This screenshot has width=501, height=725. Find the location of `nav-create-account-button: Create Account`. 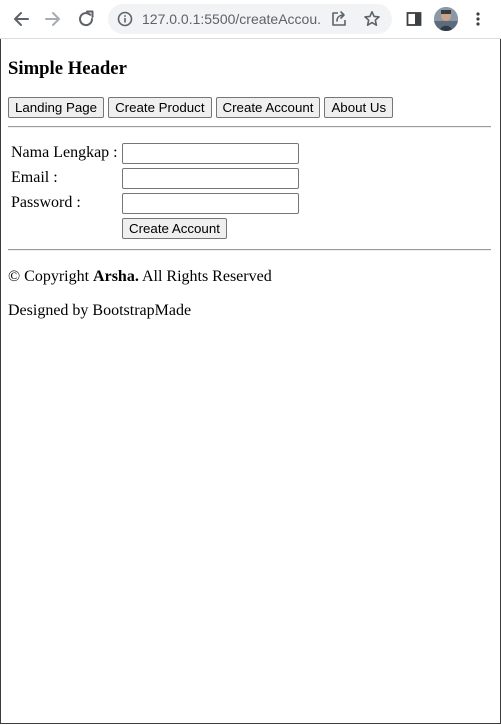

nav-create-account-button: Create Account is located at coordinates (268, 107).